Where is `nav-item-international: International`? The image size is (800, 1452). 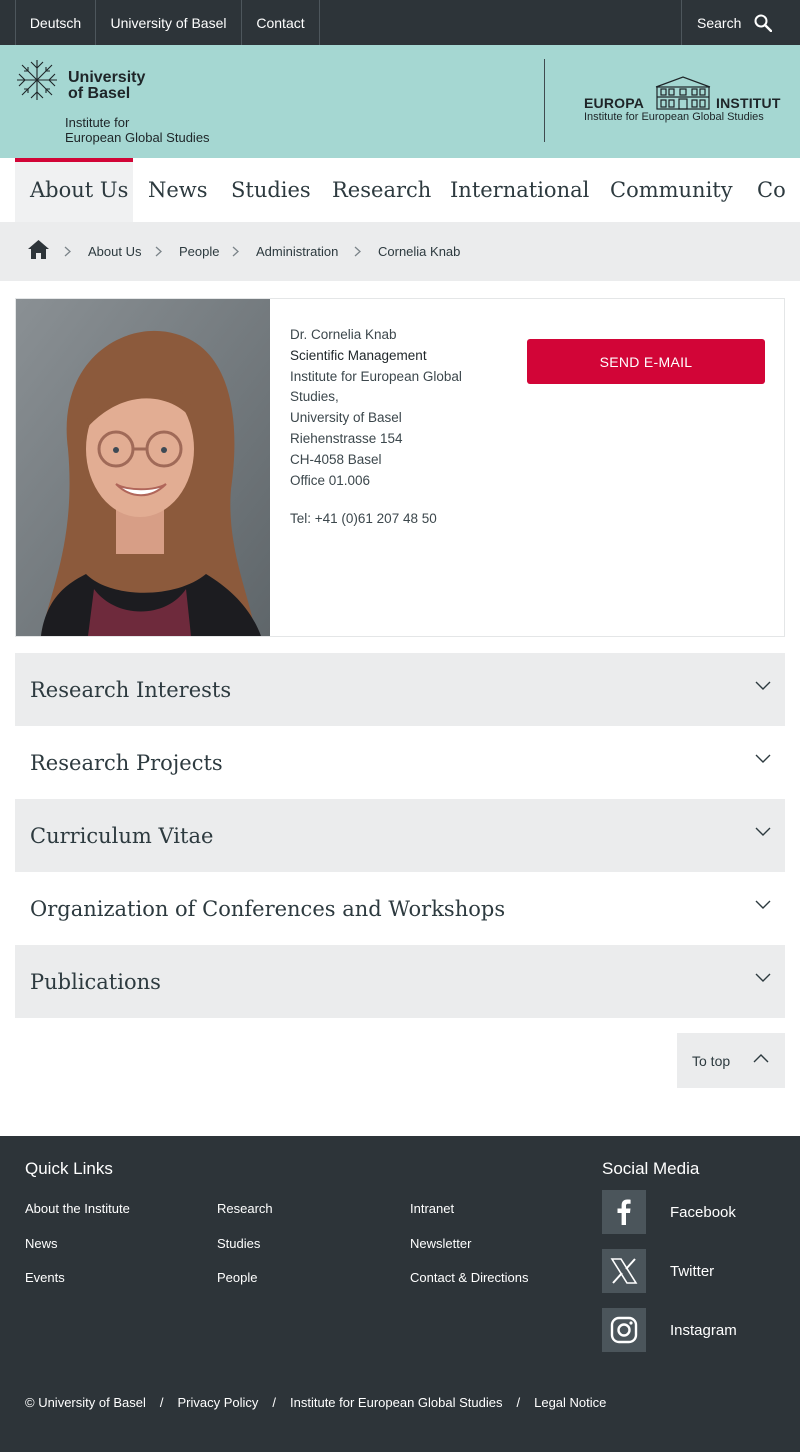 nav-item-international: International is located at coordinates (519, 190).